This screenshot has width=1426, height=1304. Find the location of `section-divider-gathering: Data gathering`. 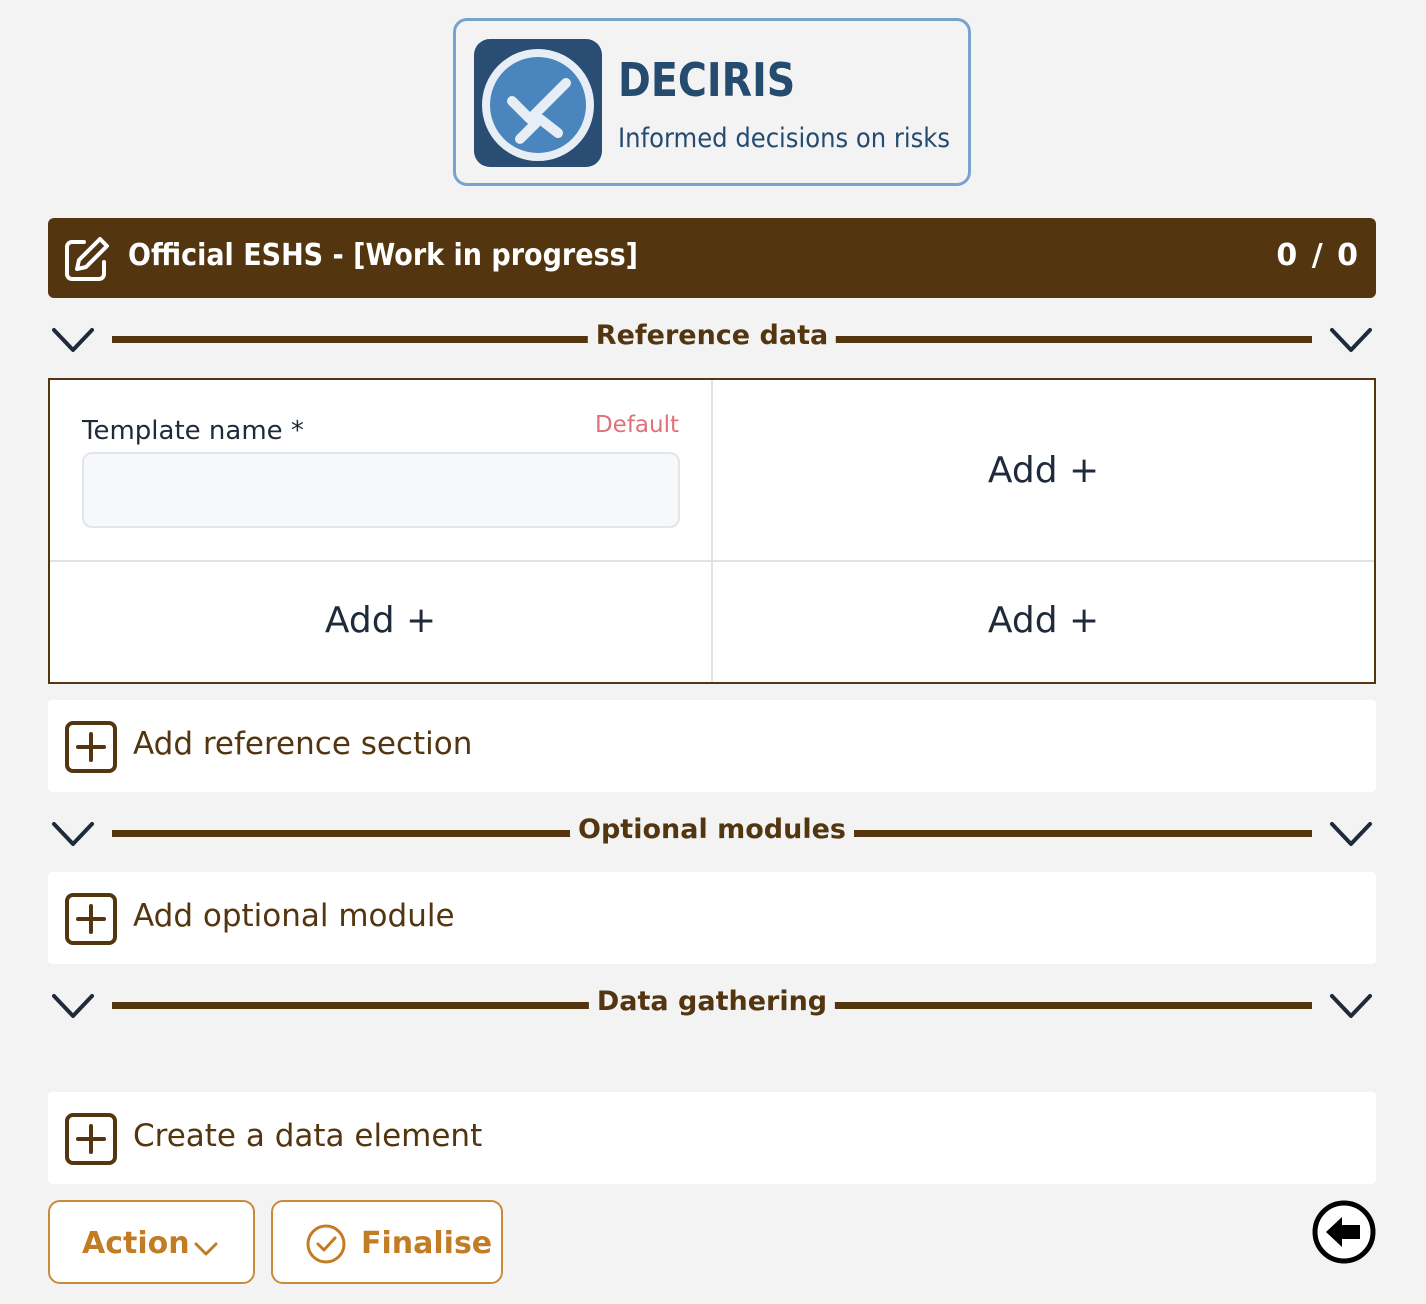

section-divider-gathering: Data gathering is located at coordinates (712, 1006).